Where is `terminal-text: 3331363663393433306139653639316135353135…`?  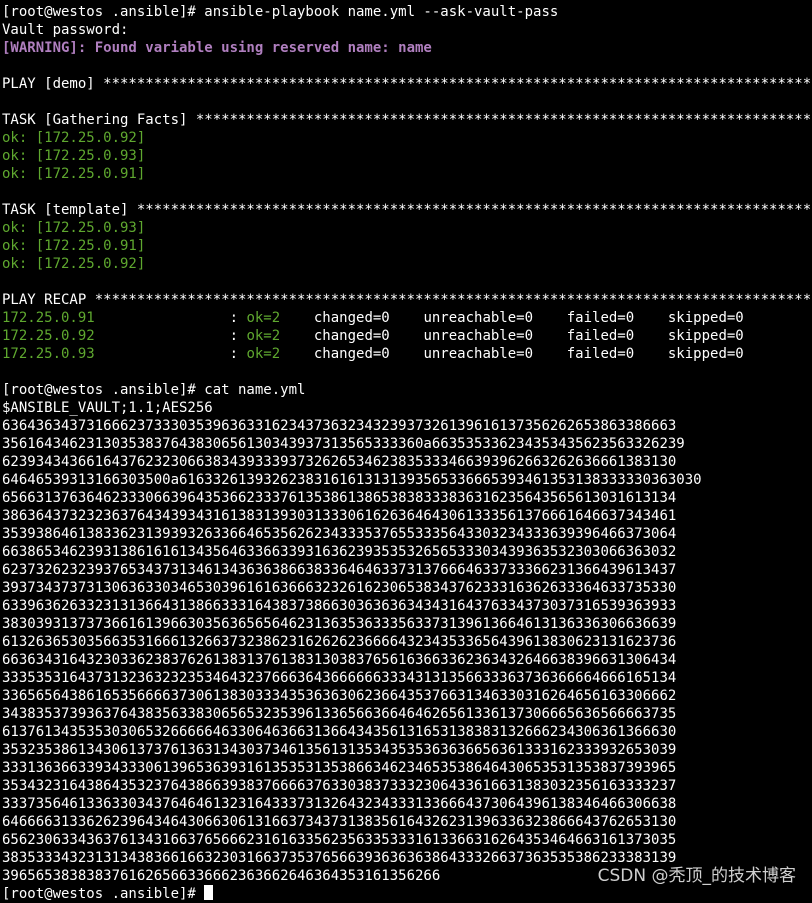
terminal-text: 3331363663393433306139653639316135353135… is located at coordinates (339, 768).